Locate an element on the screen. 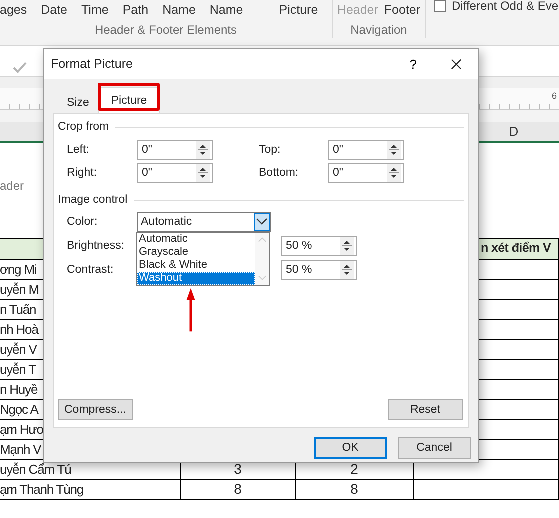 The image size is (559, 518). dropdown-option: Washout is located at coordinates (196, 278).